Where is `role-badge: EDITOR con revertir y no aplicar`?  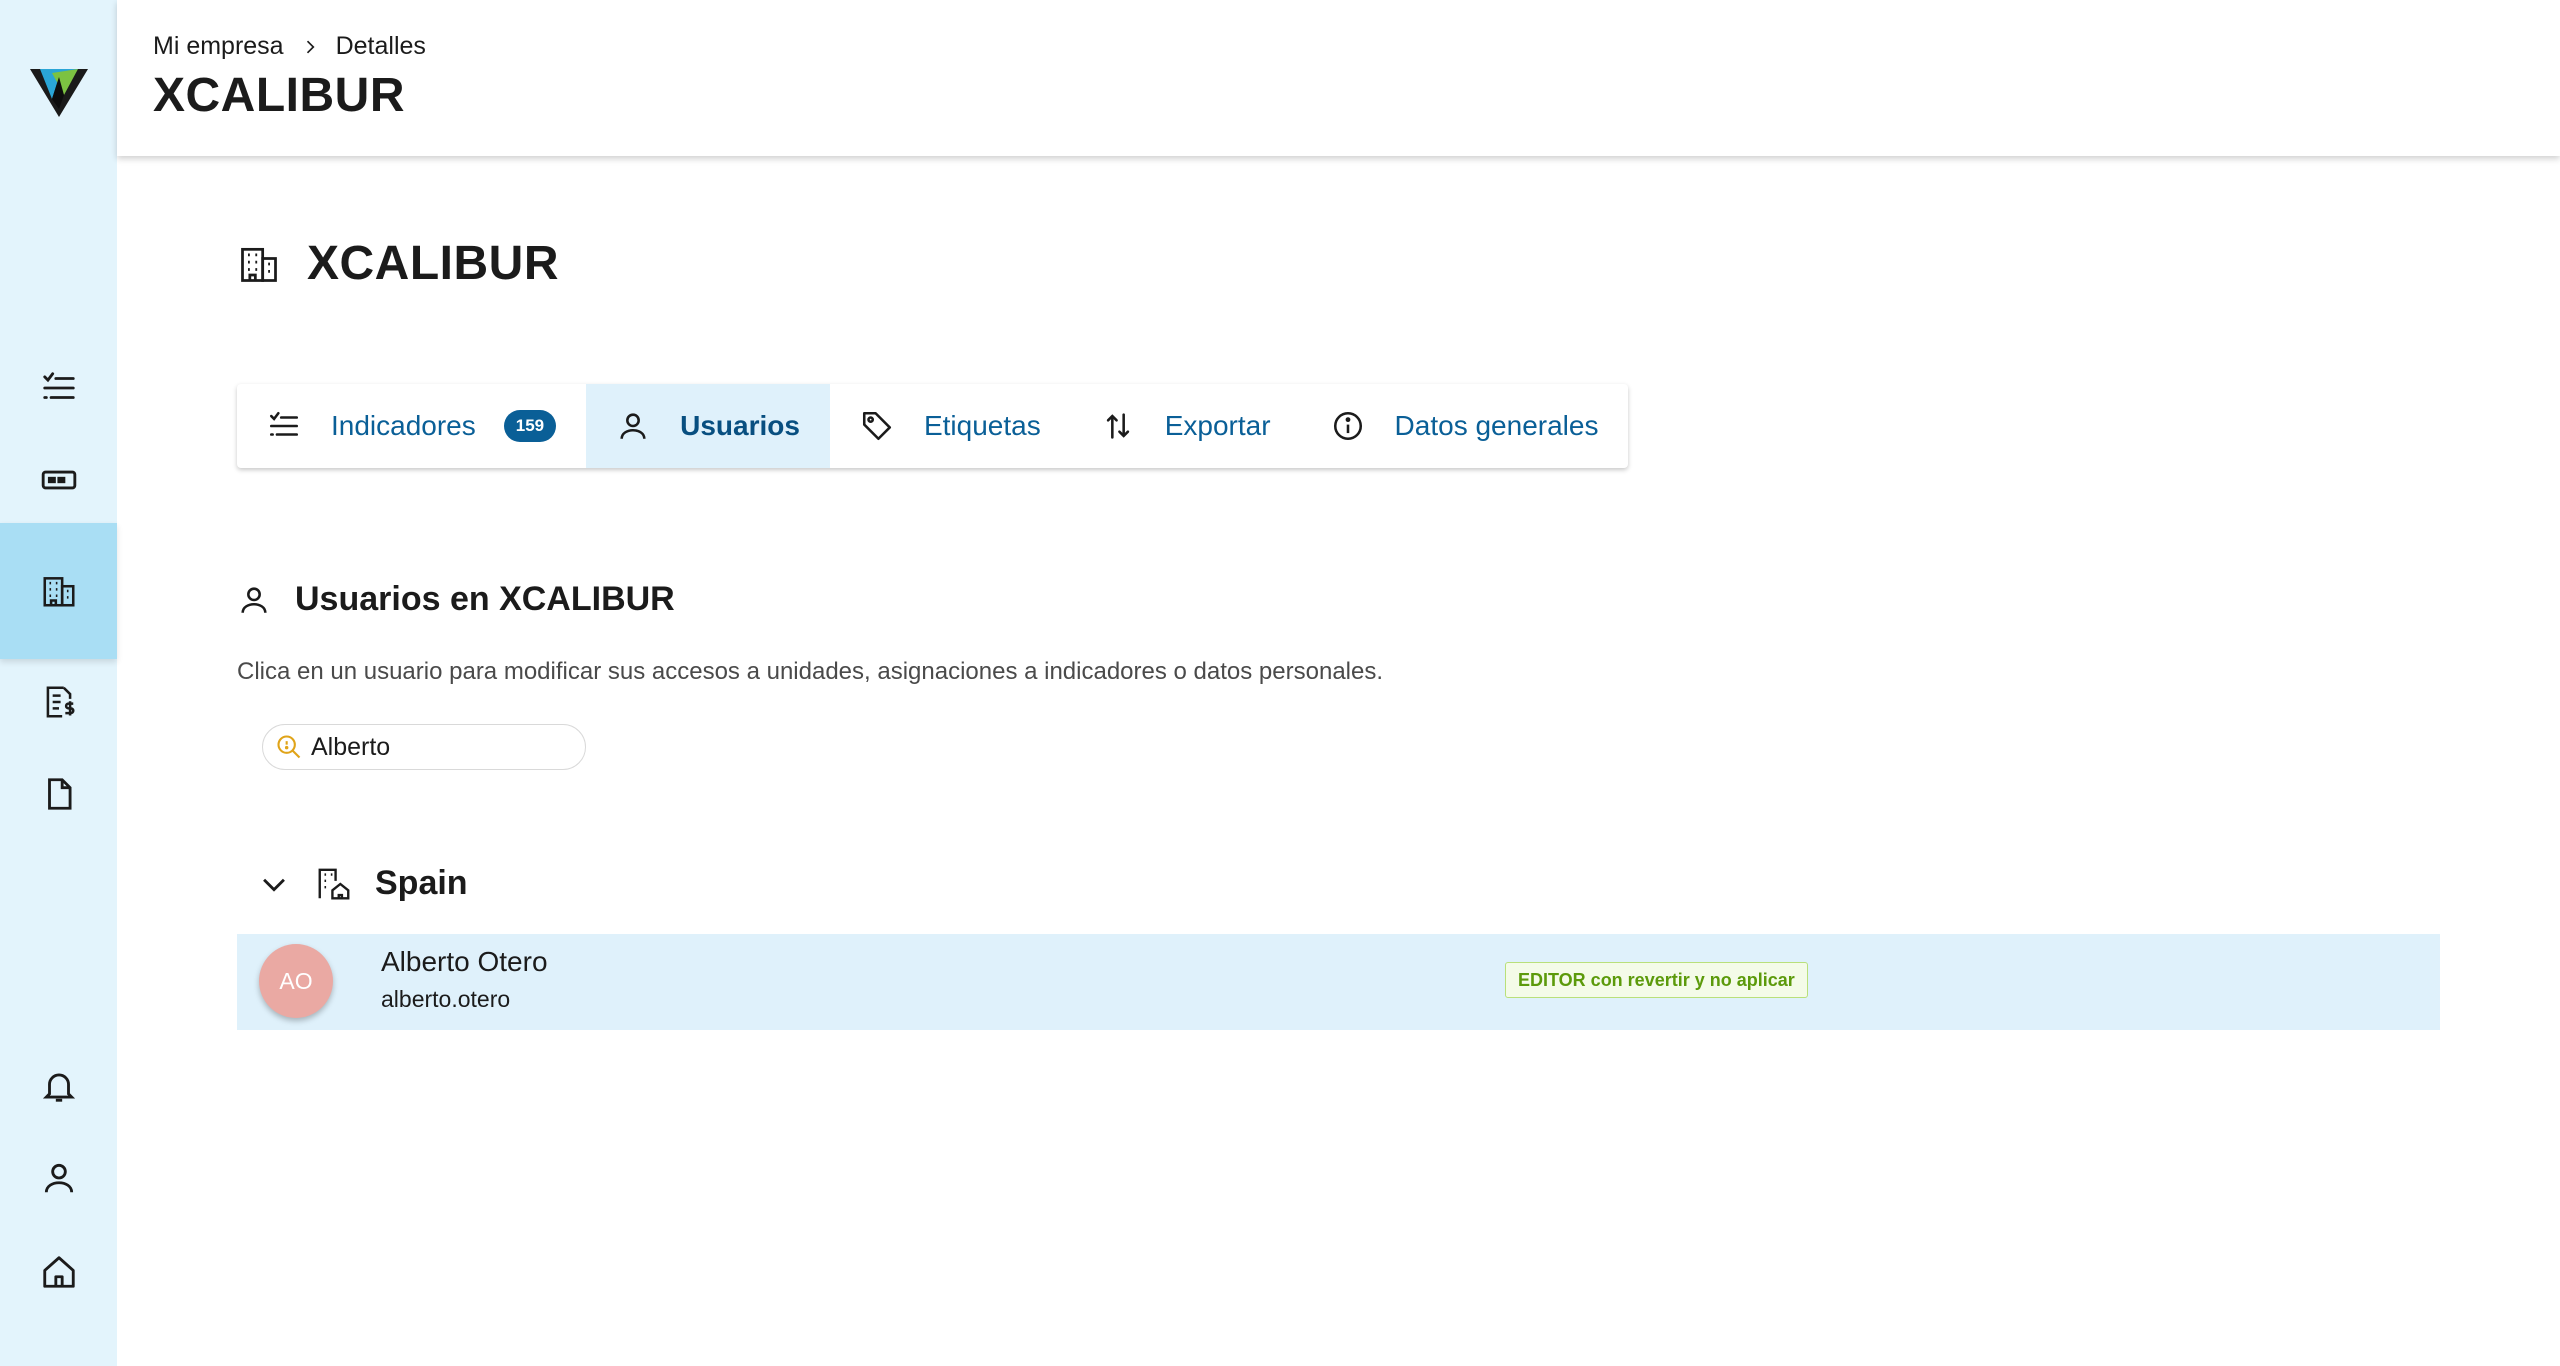
role-badge: EDITOR con revertir y no aplicar is located at coordinates (1656, 980).